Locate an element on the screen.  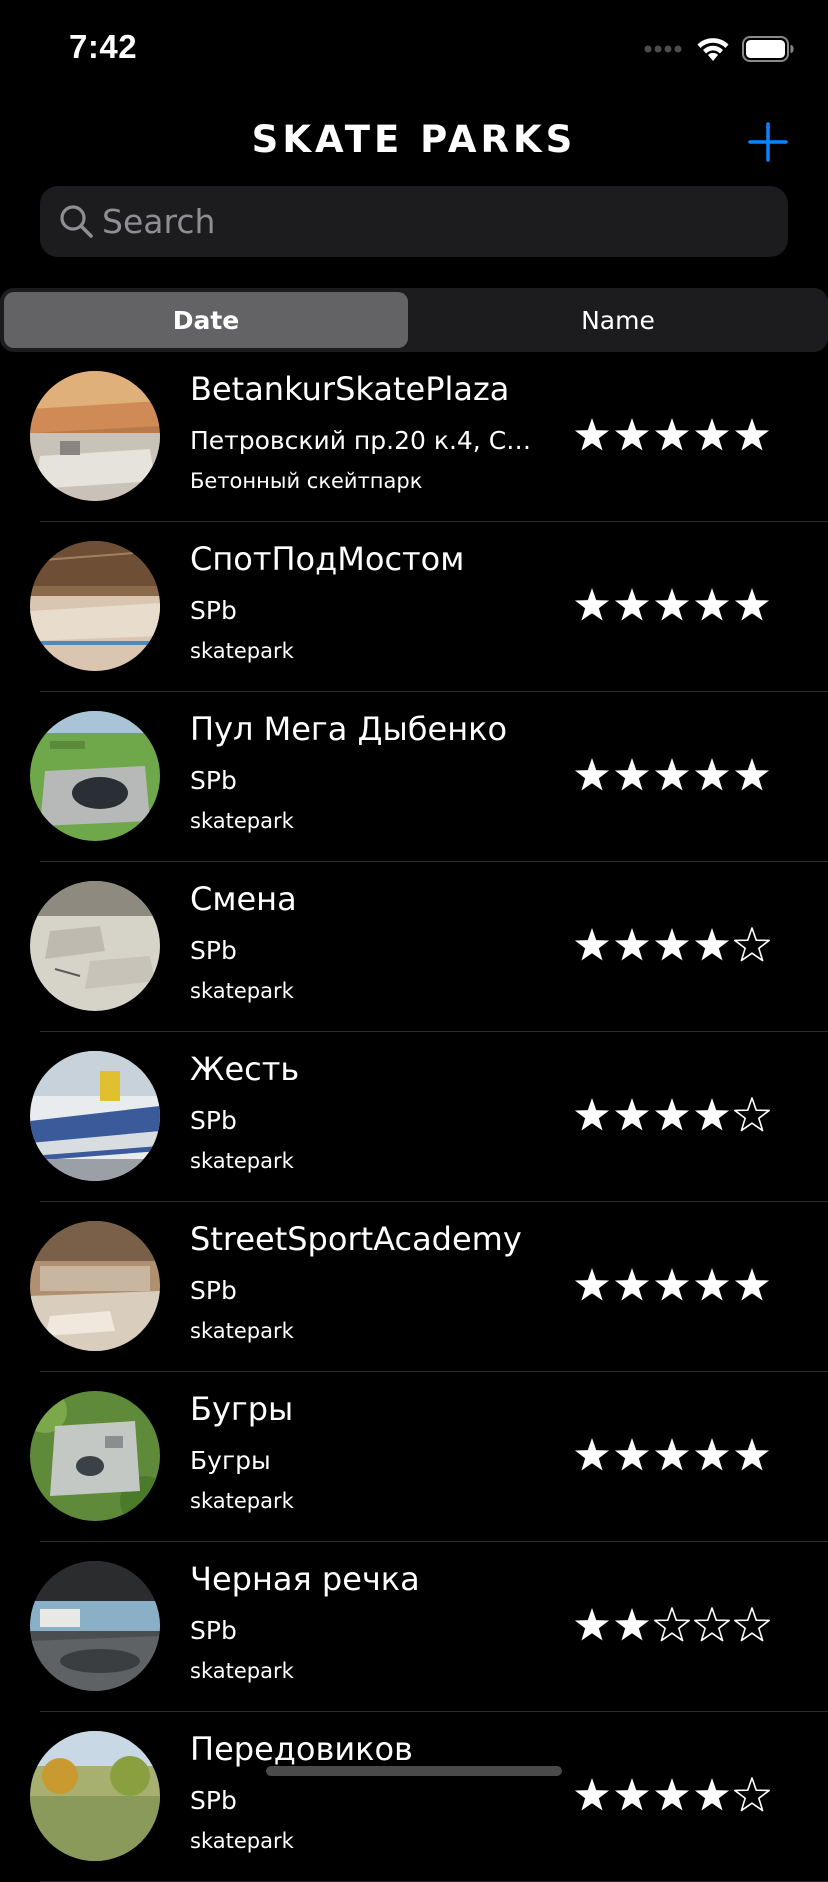
sort-segmented-control: Date Name is located at coordinates (414, 320).